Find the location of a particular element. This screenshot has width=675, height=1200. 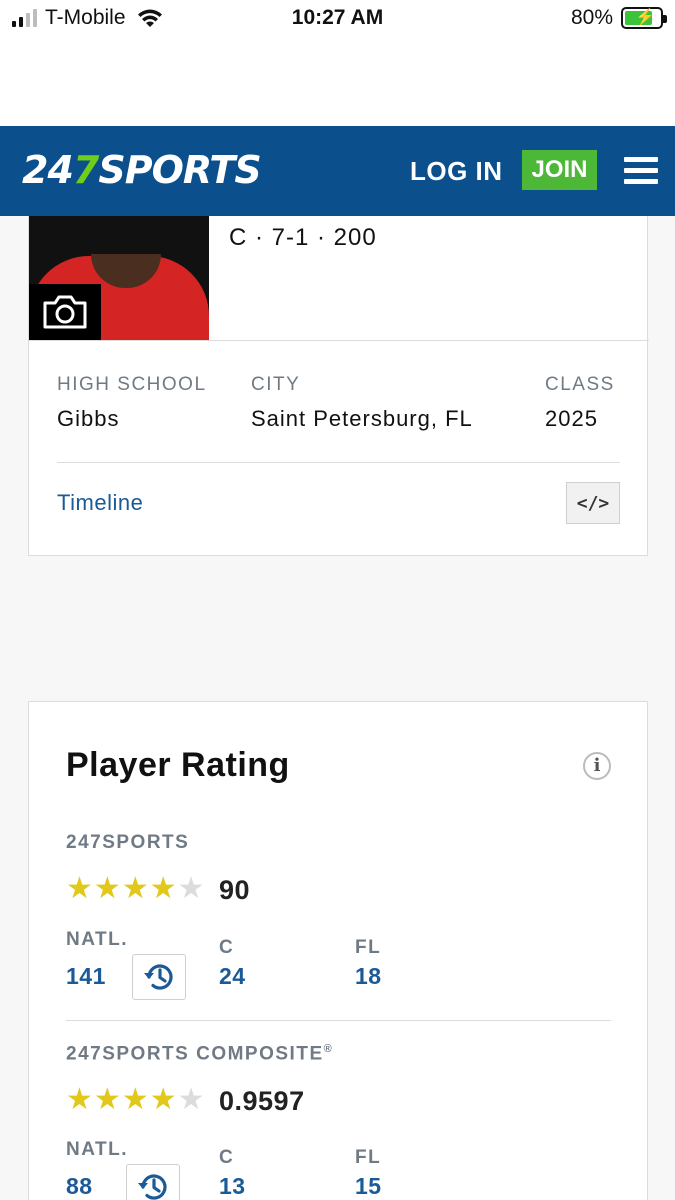

charging-bolt-icon: ⚡ is located at coordinates (645, 17).